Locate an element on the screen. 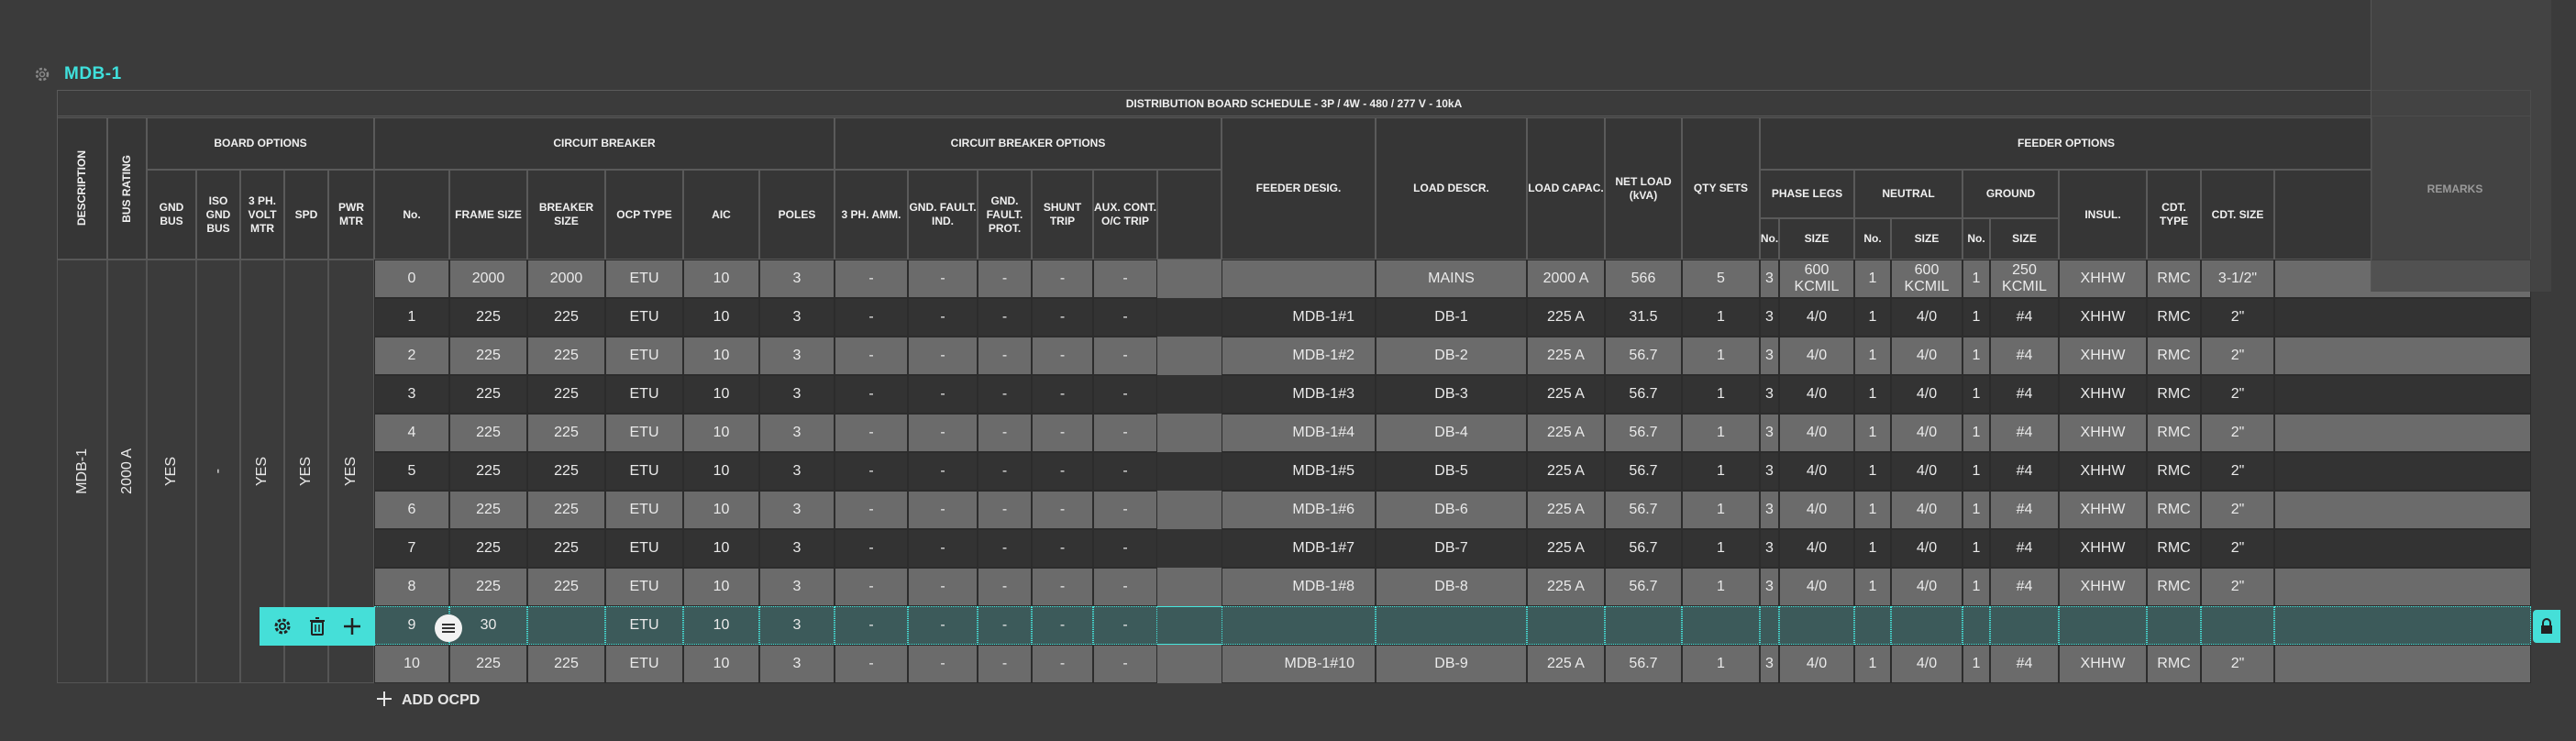 This screenshot has height=741, width=2576. table-cell: DB-6 is located at coordinates (1451, 510).